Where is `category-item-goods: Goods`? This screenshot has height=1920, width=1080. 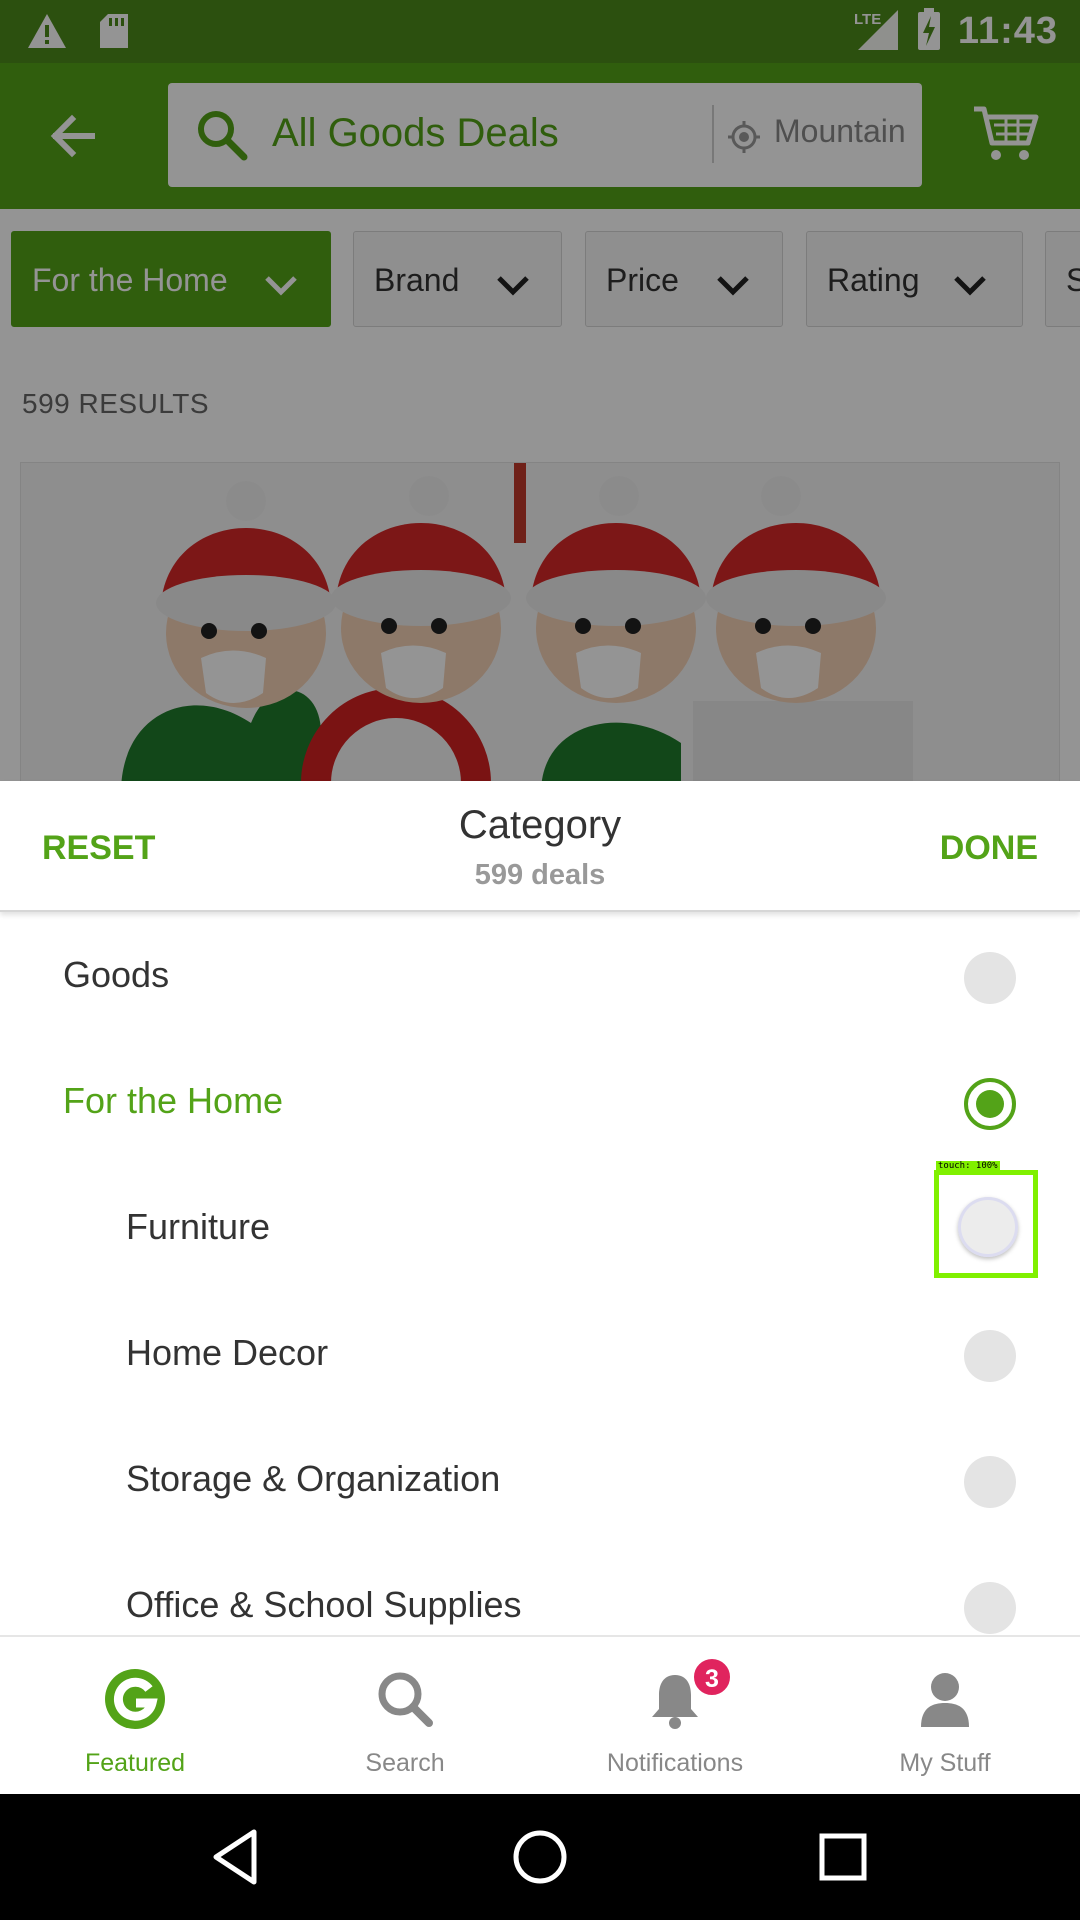 category-item-goods: Goods is located at coordinates (540, 977).